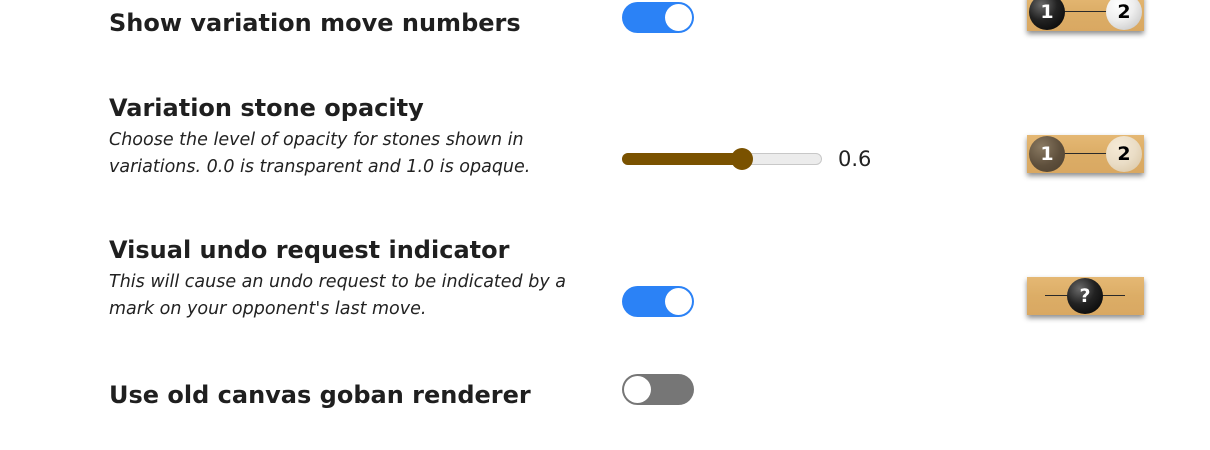 The width and height of the screenshot is (1210, 450). What do you see at coordinates (855, 159) in the screenshot?
I see `variation-opacity-value: 0.6` at bounding box center [855, 159].